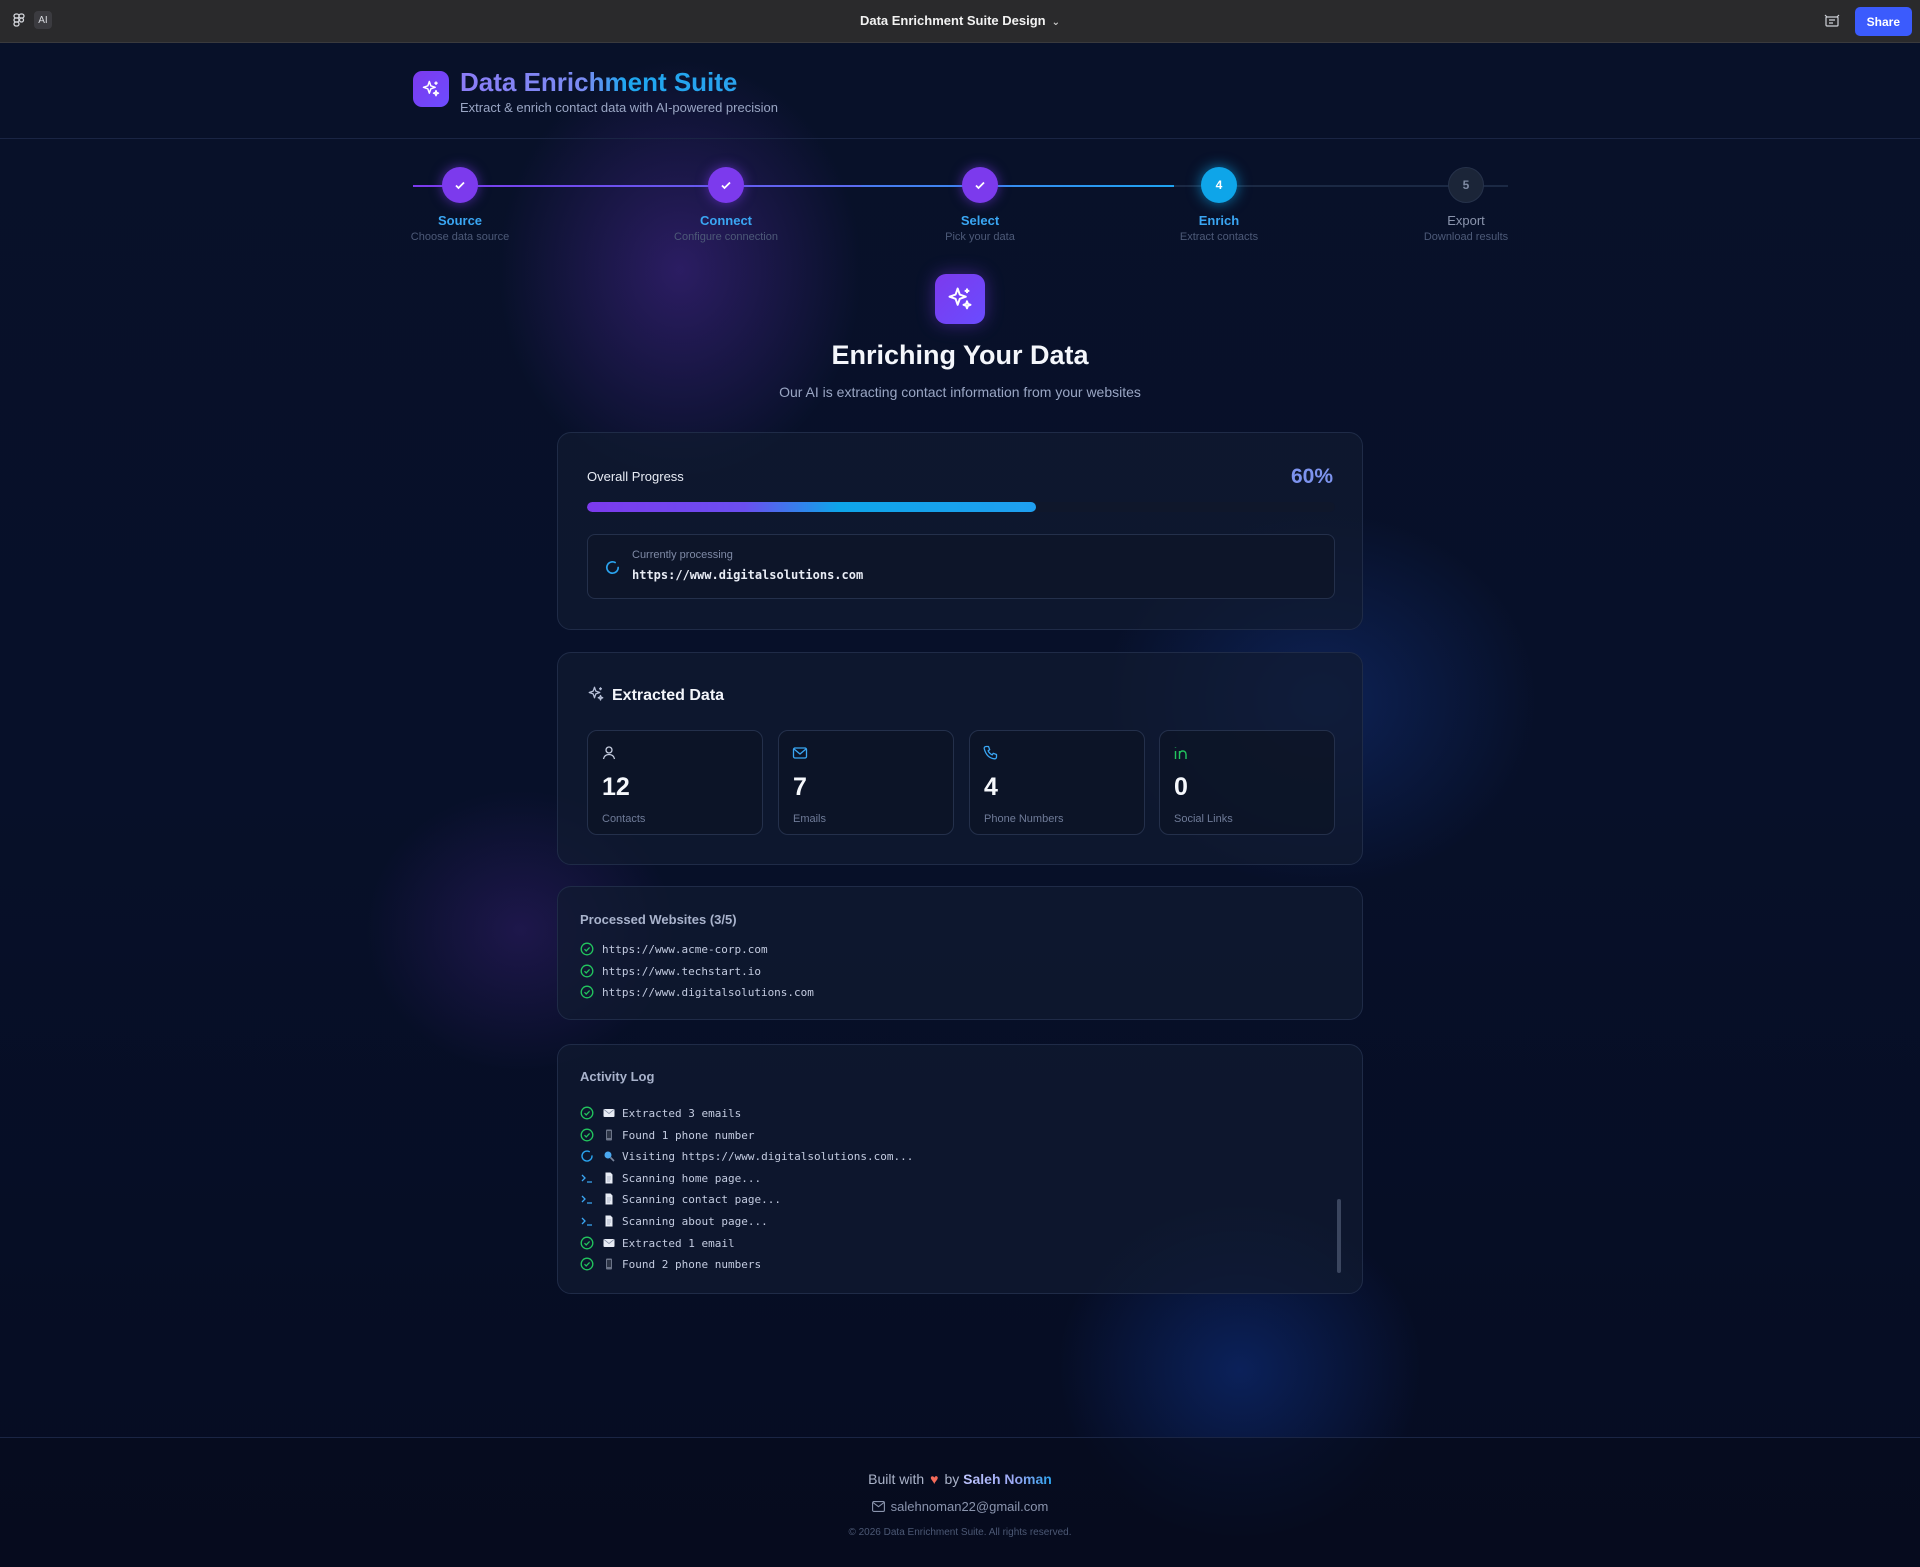  What do you see at coordinates (431, 89) in the screenshot?
I see `sparkles-logo-icon` at bounding box center [431, 89].